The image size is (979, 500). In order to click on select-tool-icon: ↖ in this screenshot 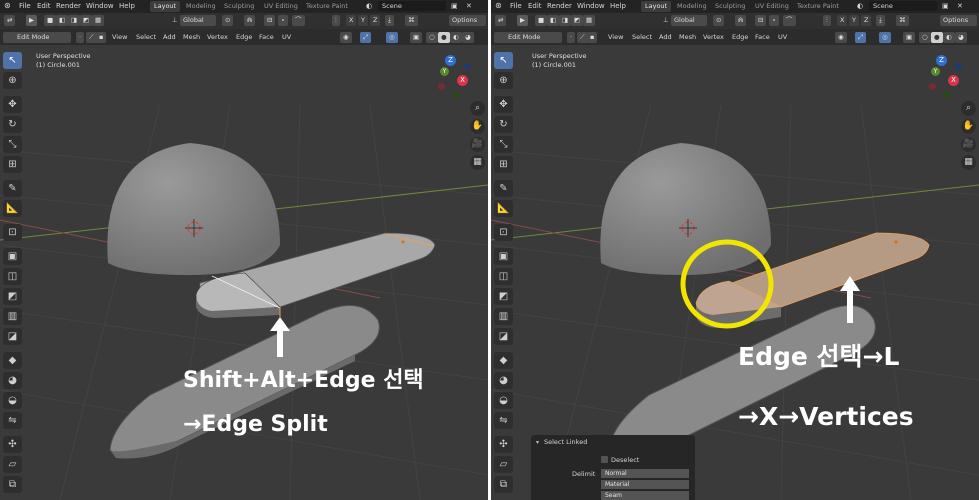, I will do `click(12, 60)`.